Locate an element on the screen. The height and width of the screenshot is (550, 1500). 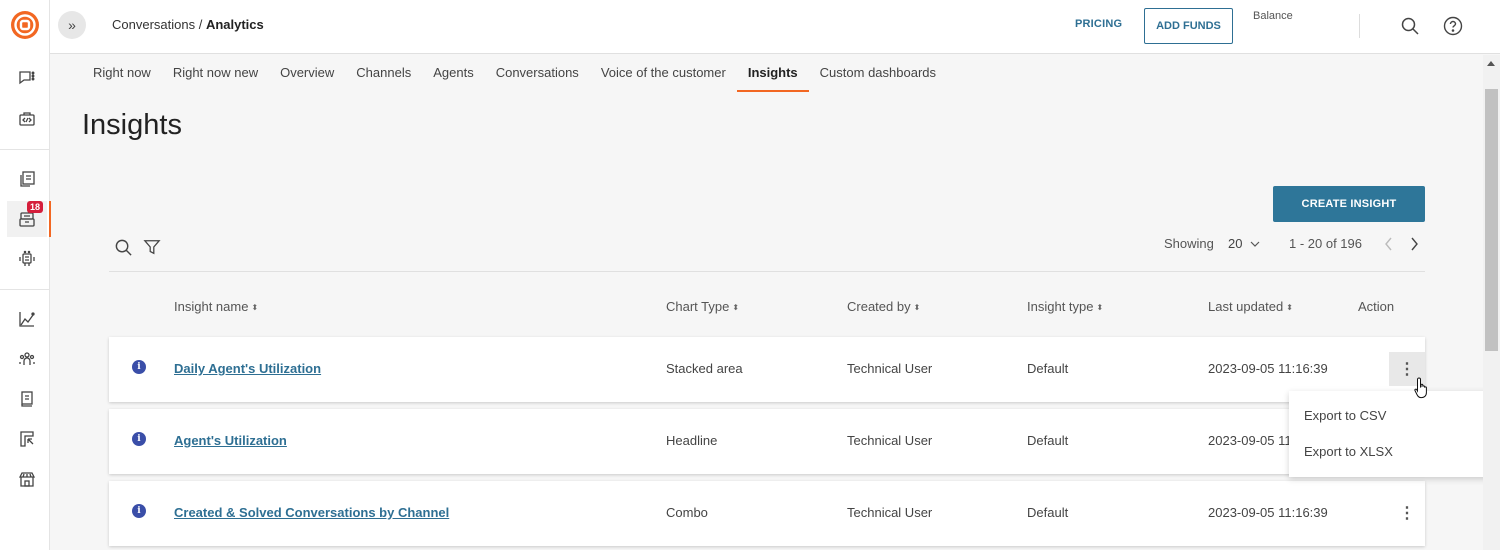
pagination-range: 1 - 20 of 196 is located at coordinates (1325, 243).